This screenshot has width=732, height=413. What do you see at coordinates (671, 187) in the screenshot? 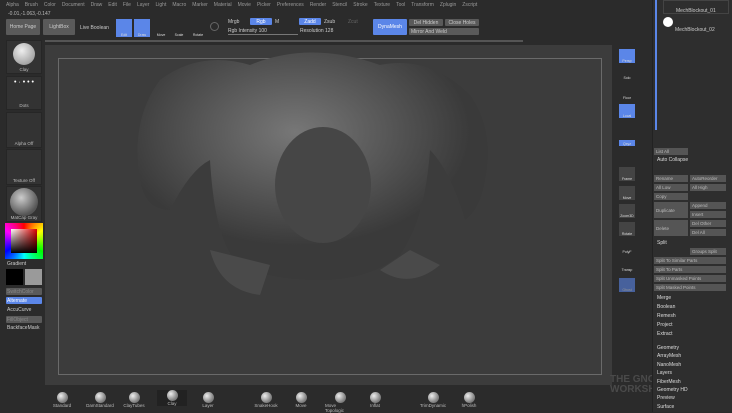
I see `all-low-button: All Low` at bounding box center [671, 187].